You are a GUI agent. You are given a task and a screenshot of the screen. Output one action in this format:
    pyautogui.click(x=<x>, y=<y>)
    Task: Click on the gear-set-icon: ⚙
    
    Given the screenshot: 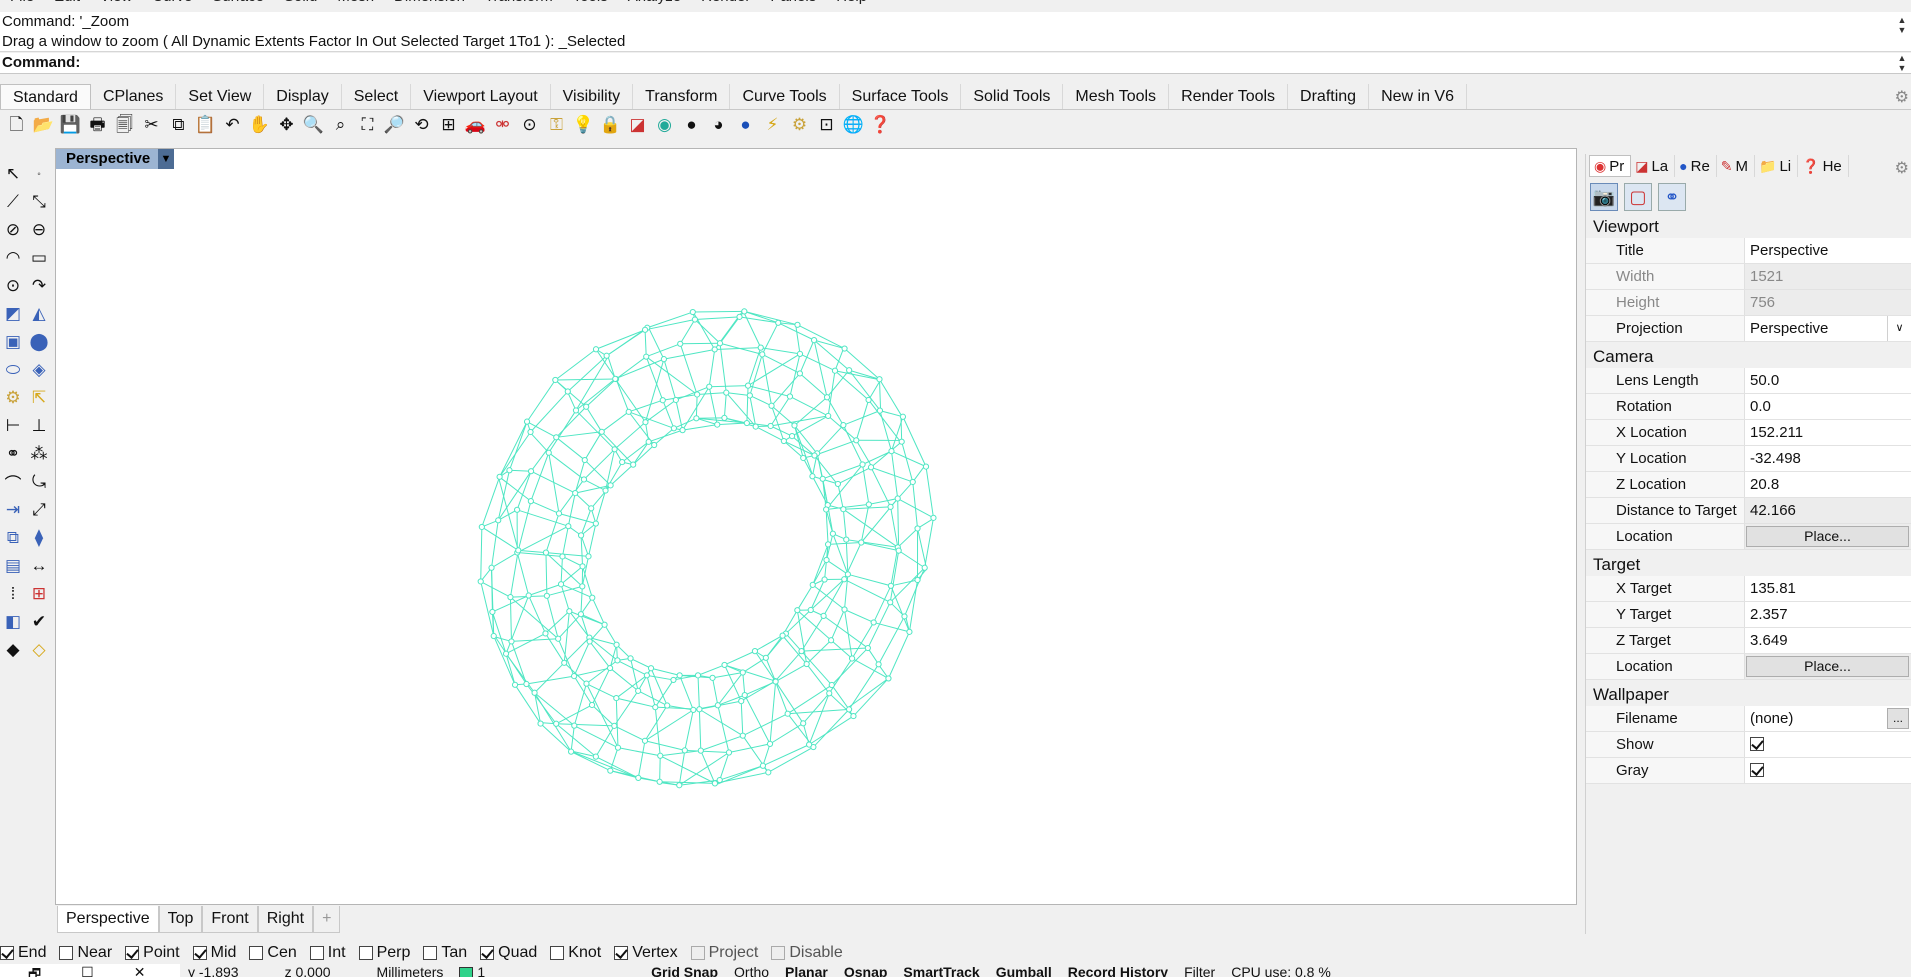 What is the action you would take?
    pyautogui.click(x=799, y=124)
    